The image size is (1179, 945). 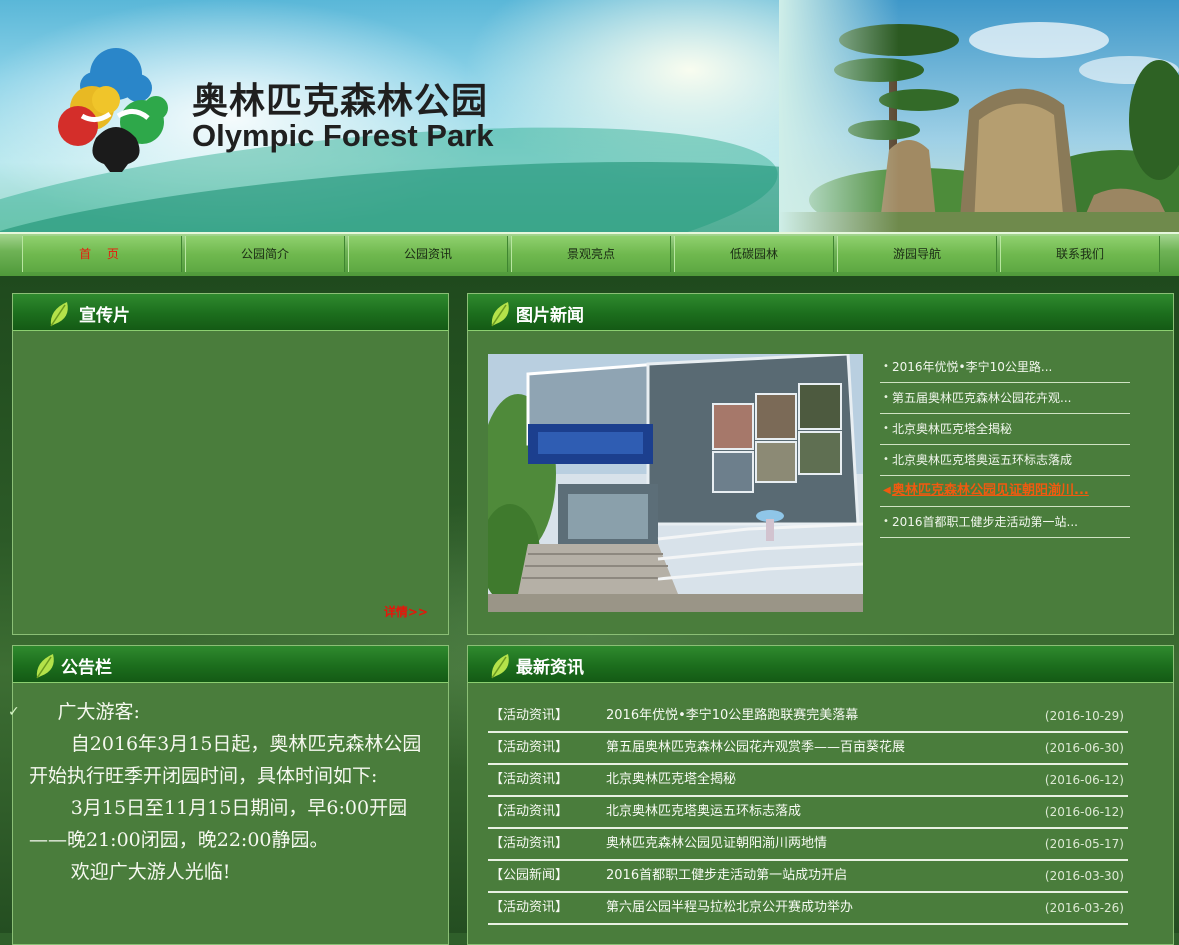 I want to click on video-more-link: 详情>>, so click(x=406, y=611).